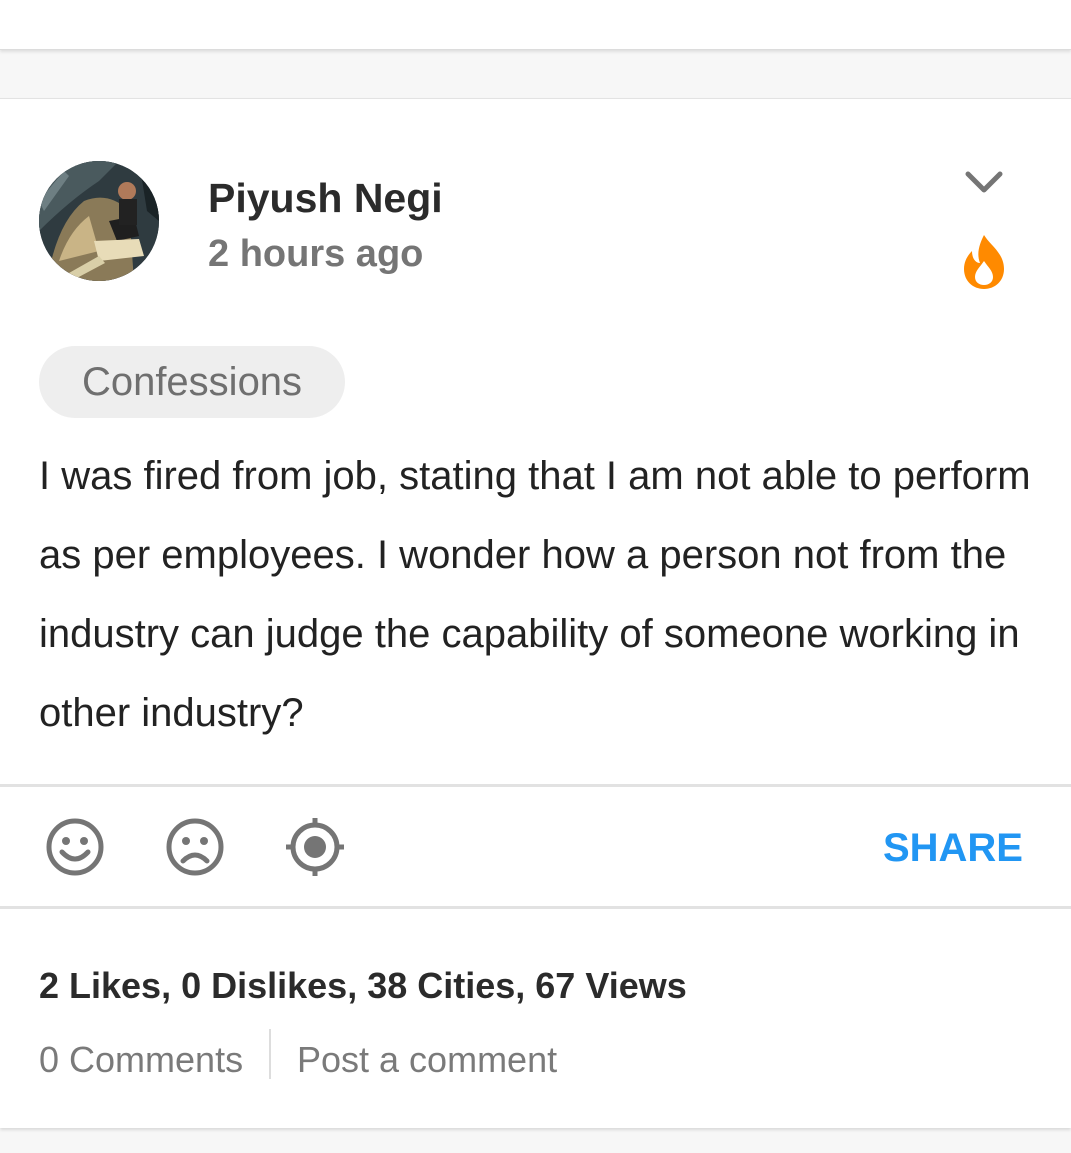 This screenshot has height=1153, width=1071. Describe the element at coordinates (984, 182) in the screenshot. I see `chevron-down-icon` at that location.